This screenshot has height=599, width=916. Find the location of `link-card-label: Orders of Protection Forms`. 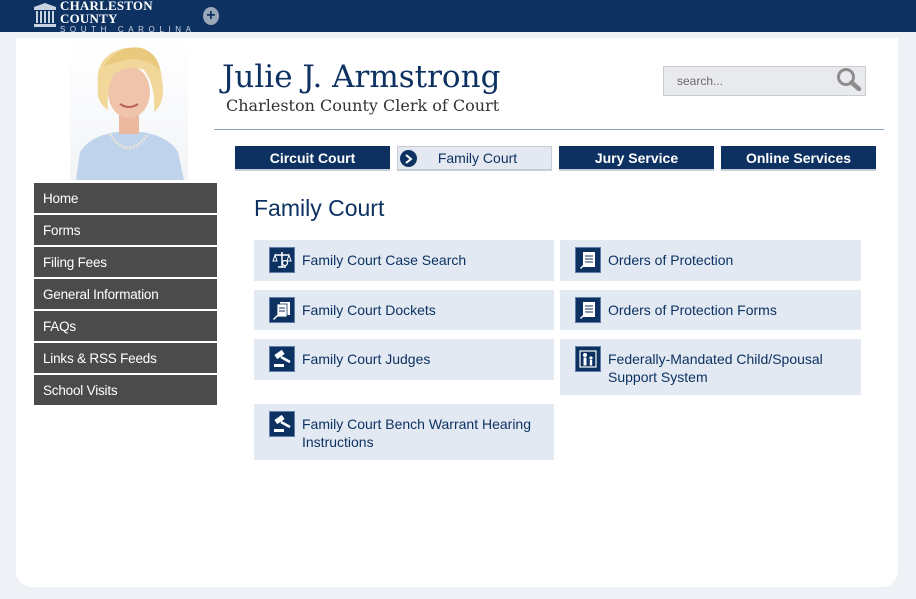

link-card-label: Orders of Protection Forms is located at coordinates (692, 310).